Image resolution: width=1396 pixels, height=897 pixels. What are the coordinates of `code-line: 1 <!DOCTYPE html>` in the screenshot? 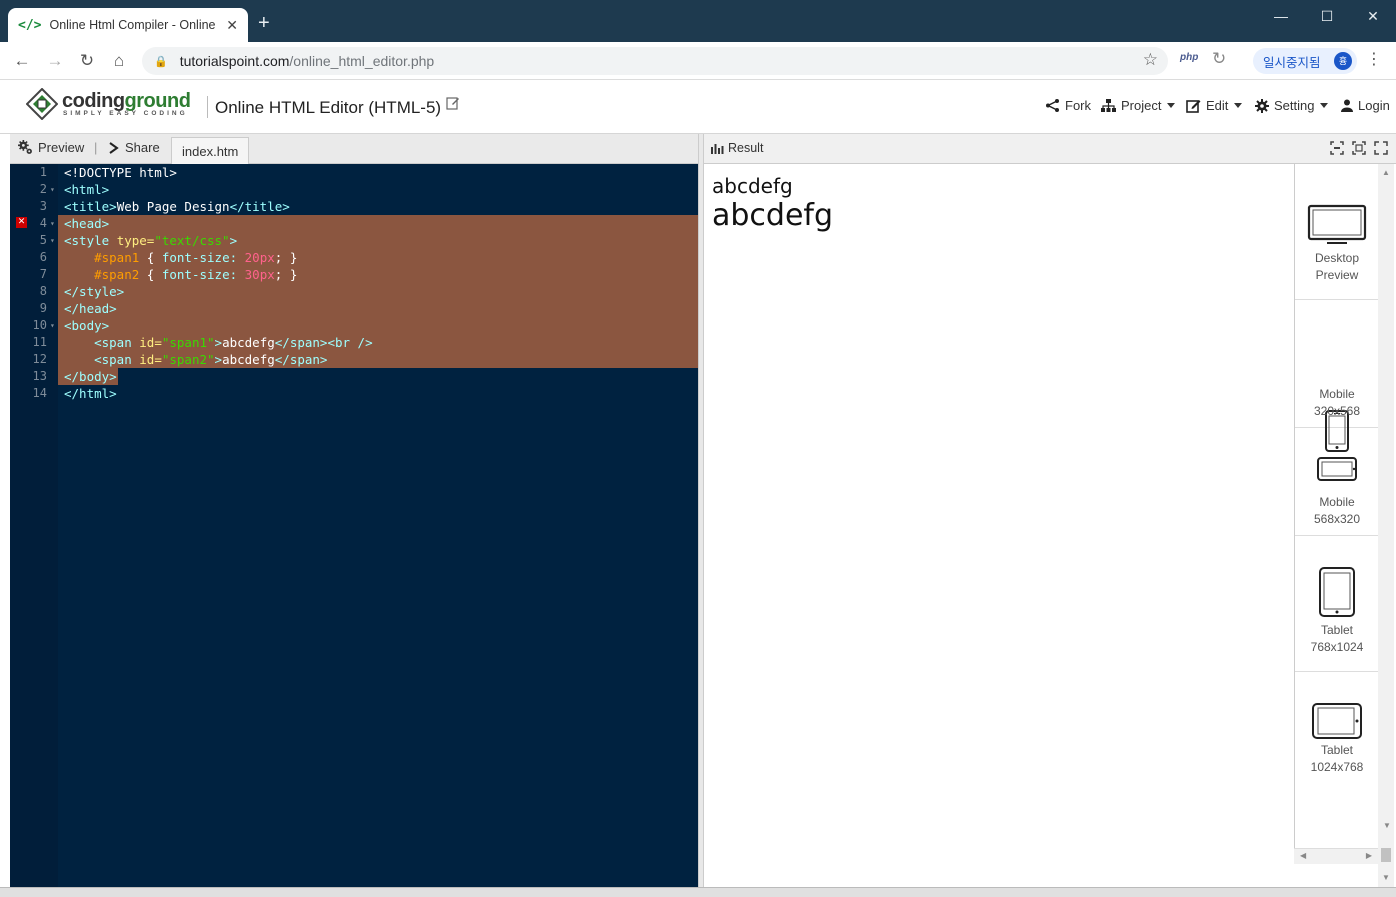 It's located at (354, 172).